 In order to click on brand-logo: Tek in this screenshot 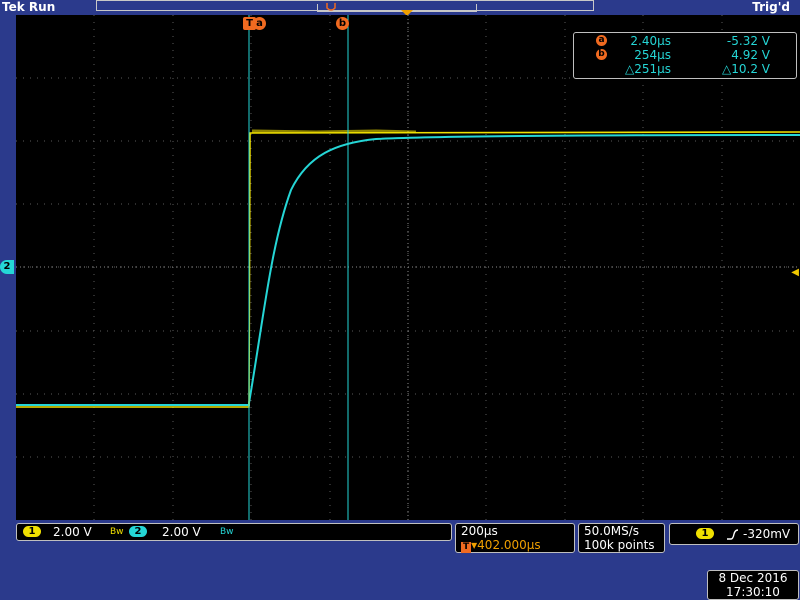, I will do `click(13, 7)`.